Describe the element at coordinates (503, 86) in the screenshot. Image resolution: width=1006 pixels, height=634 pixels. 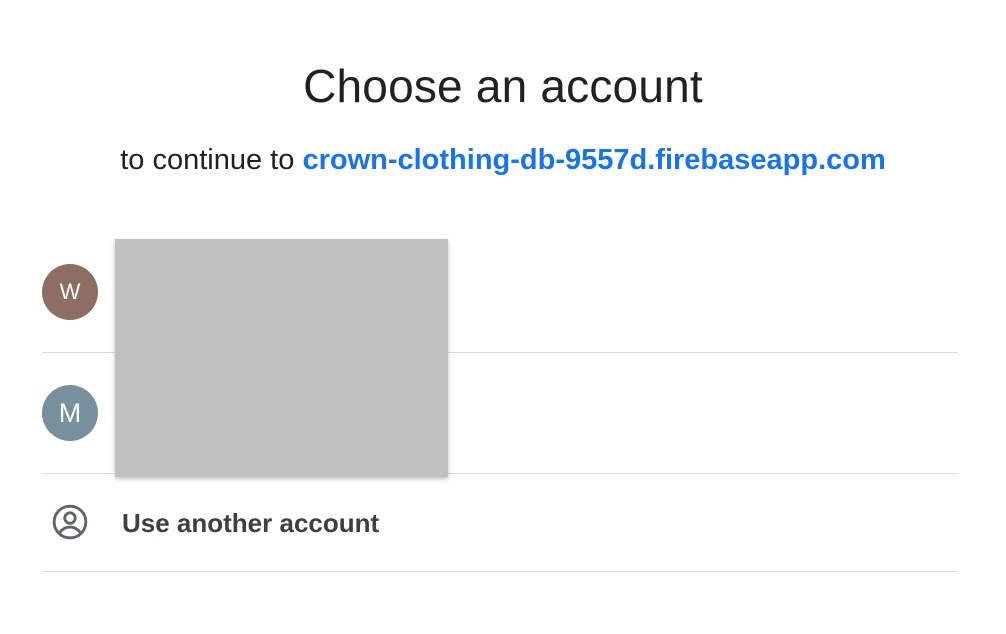
I see `page-title: Choose an account` at that location.